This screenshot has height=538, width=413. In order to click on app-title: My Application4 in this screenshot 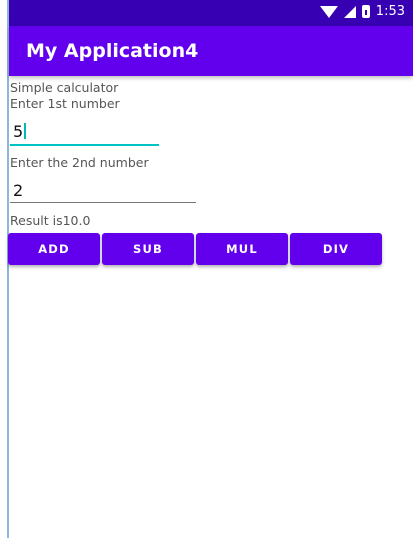, I will do `click(112, 51)`.